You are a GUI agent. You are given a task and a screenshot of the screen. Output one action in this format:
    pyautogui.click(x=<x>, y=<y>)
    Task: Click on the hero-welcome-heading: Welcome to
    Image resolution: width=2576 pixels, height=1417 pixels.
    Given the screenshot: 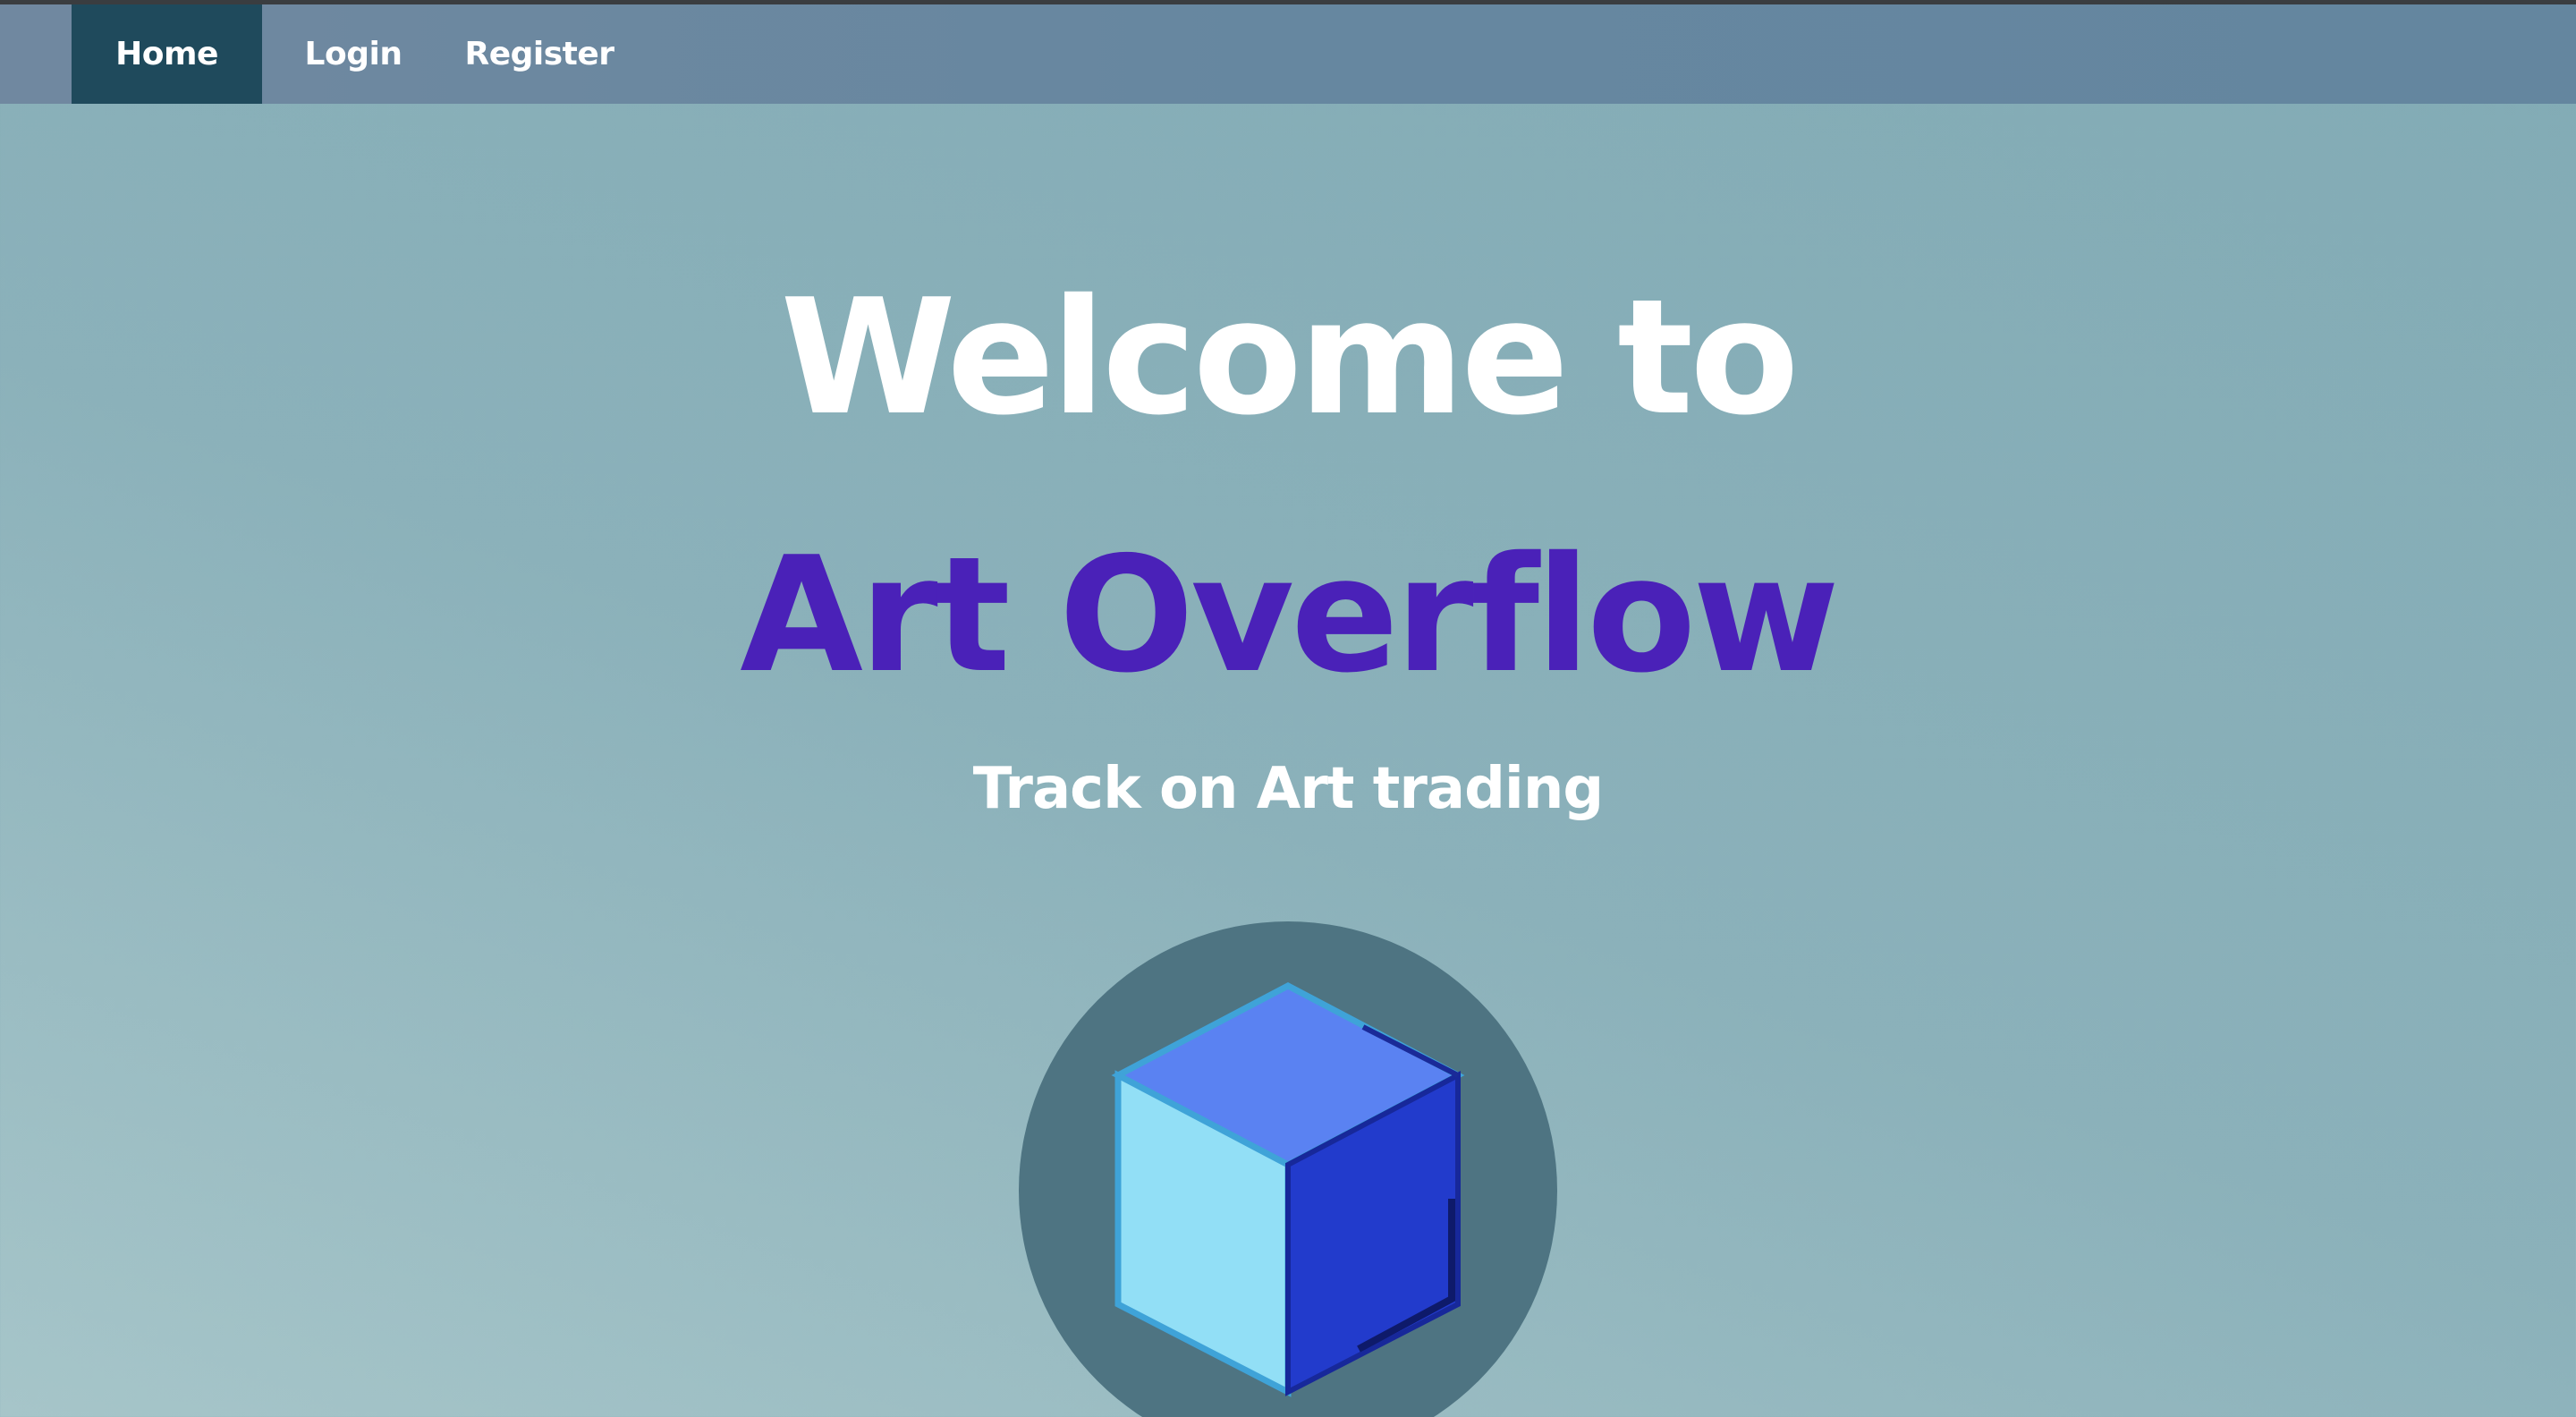 What is the action you would take?
    pyautogui.click(x=1289, y=357)
    